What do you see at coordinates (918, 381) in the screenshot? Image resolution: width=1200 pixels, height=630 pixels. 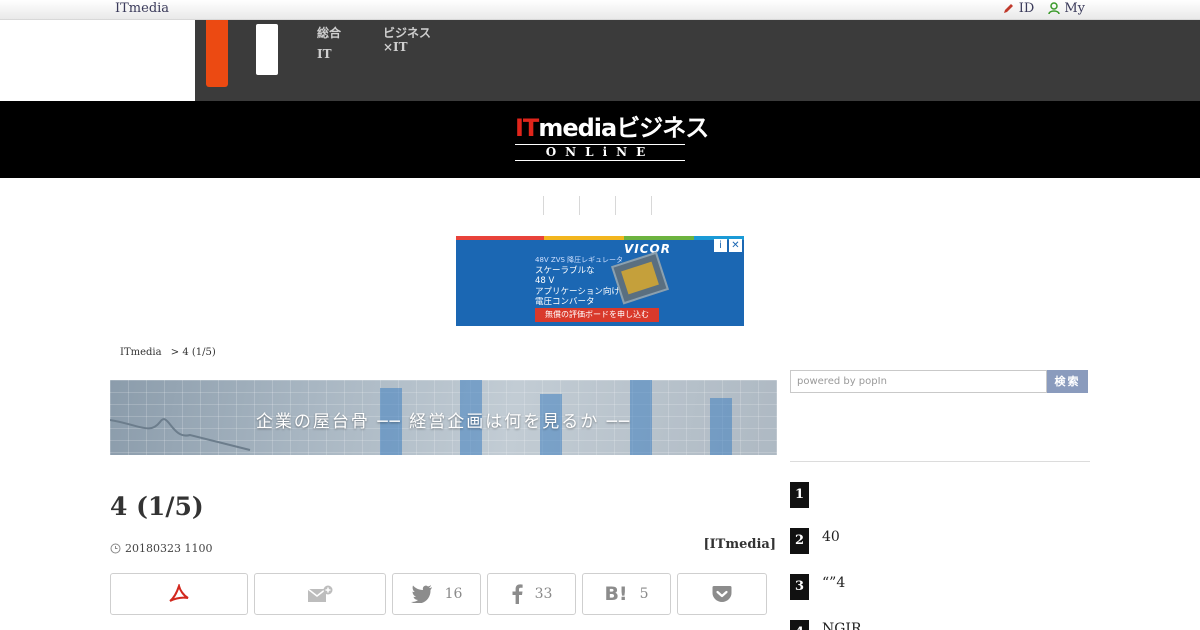 I see `search-input: powered by popIn` at bounding box center [918, 381].